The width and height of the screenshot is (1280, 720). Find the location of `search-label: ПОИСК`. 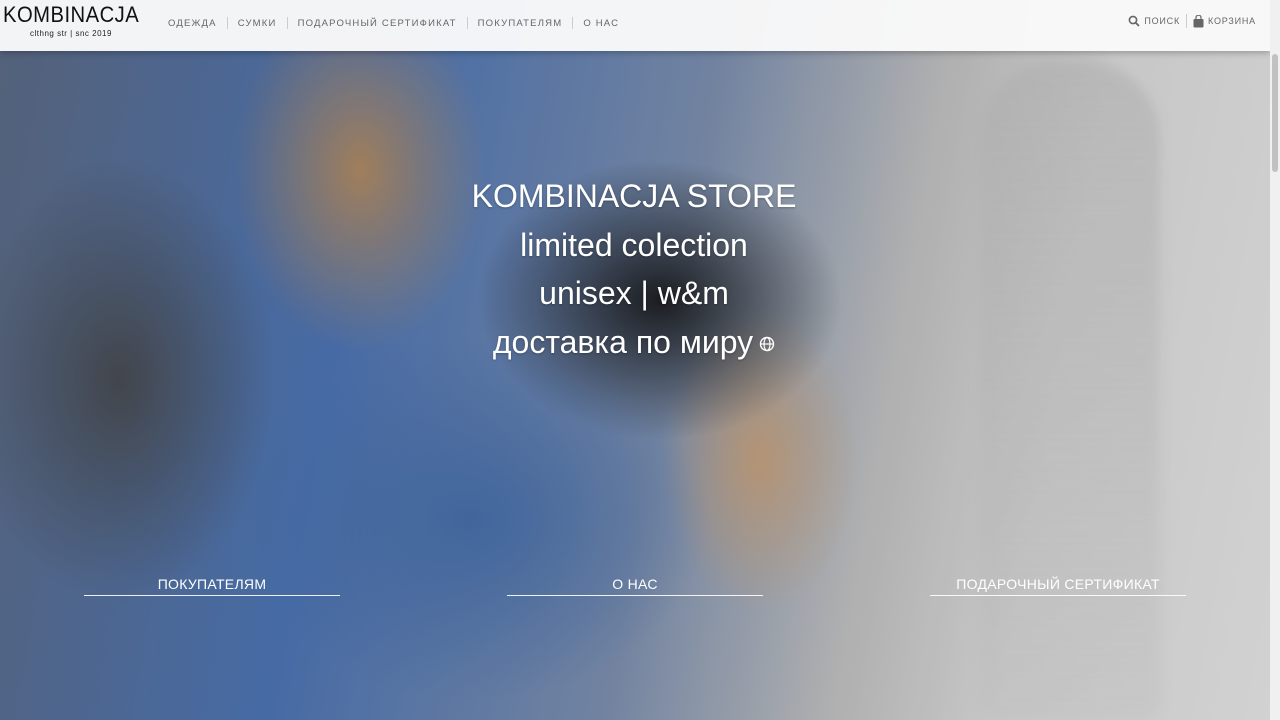

search-label: ПОИСК is located at coordinates (1162, 21).